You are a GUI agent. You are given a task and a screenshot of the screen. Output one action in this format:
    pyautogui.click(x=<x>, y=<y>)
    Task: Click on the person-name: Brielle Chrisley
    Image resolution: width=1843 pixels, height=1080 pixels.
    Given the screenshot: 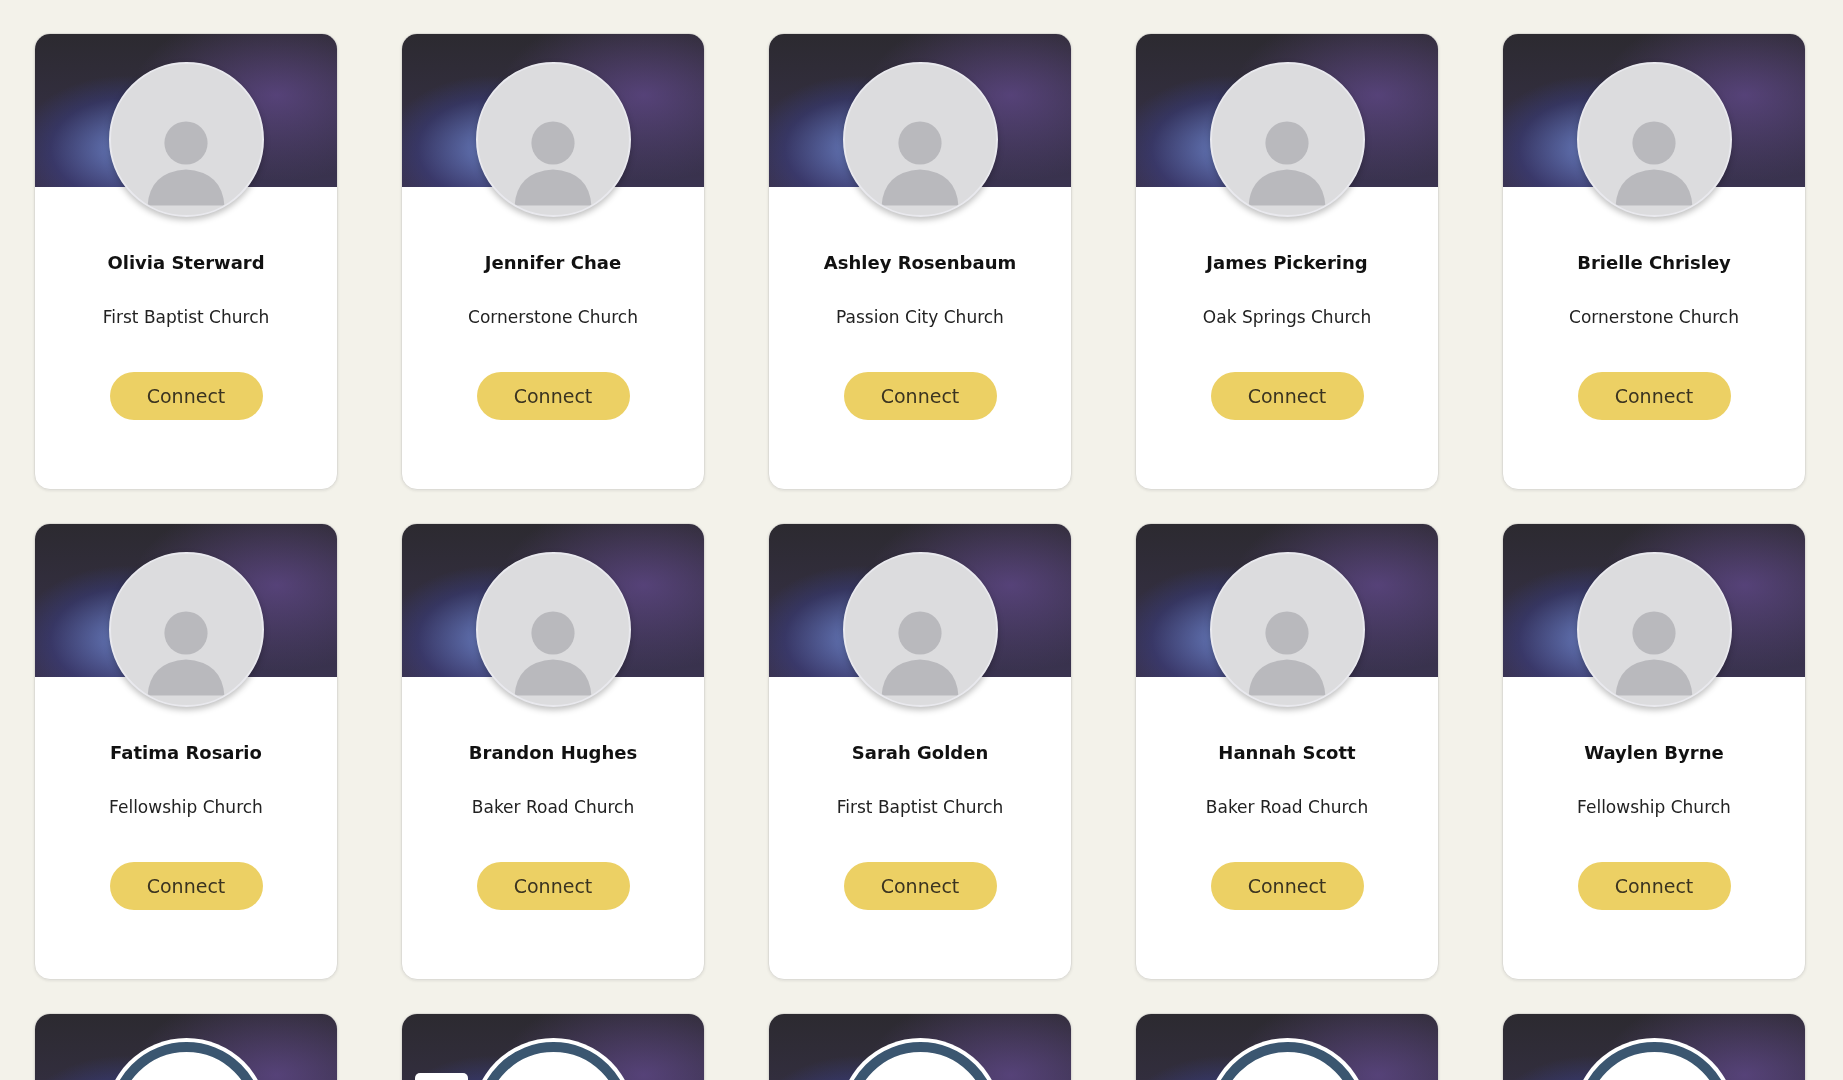 What is the action you would take?
    pyautogui.click(x=1654, y=263)
    